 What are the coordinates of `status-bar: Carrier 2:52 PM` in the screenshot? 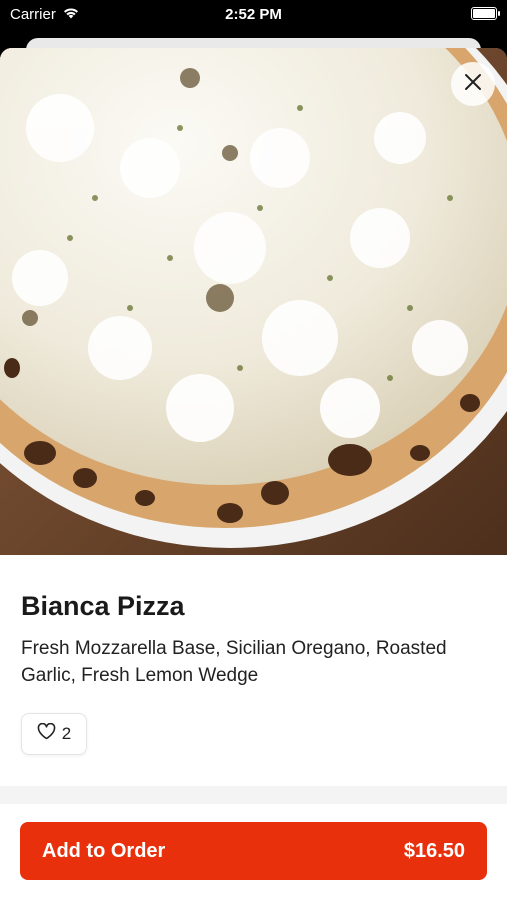 It's located at (253, 15).